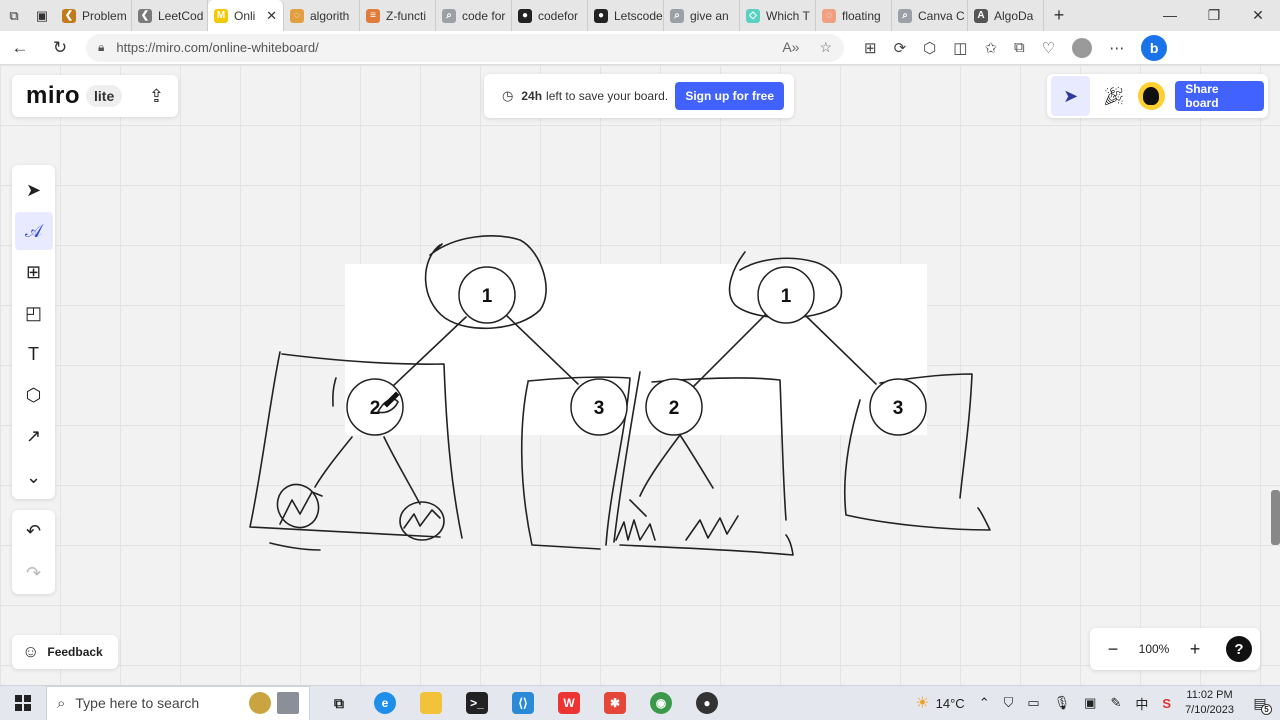 The width and height of the screenshot is (1280, 720). What do you see at coordinates (14, 15) in the screenshot?
I see `workspaces-icon: ⧉` at bounding box center [14, 15].